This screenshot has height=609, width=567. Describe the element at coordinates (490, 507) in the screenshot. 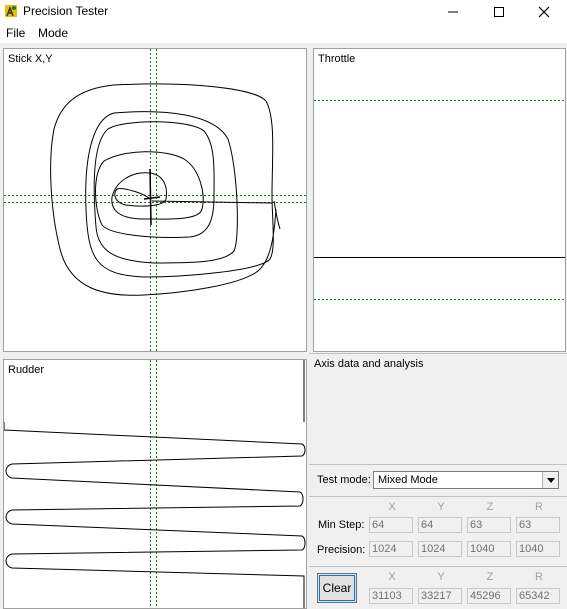

I see `col-header-z: Z` at that location.